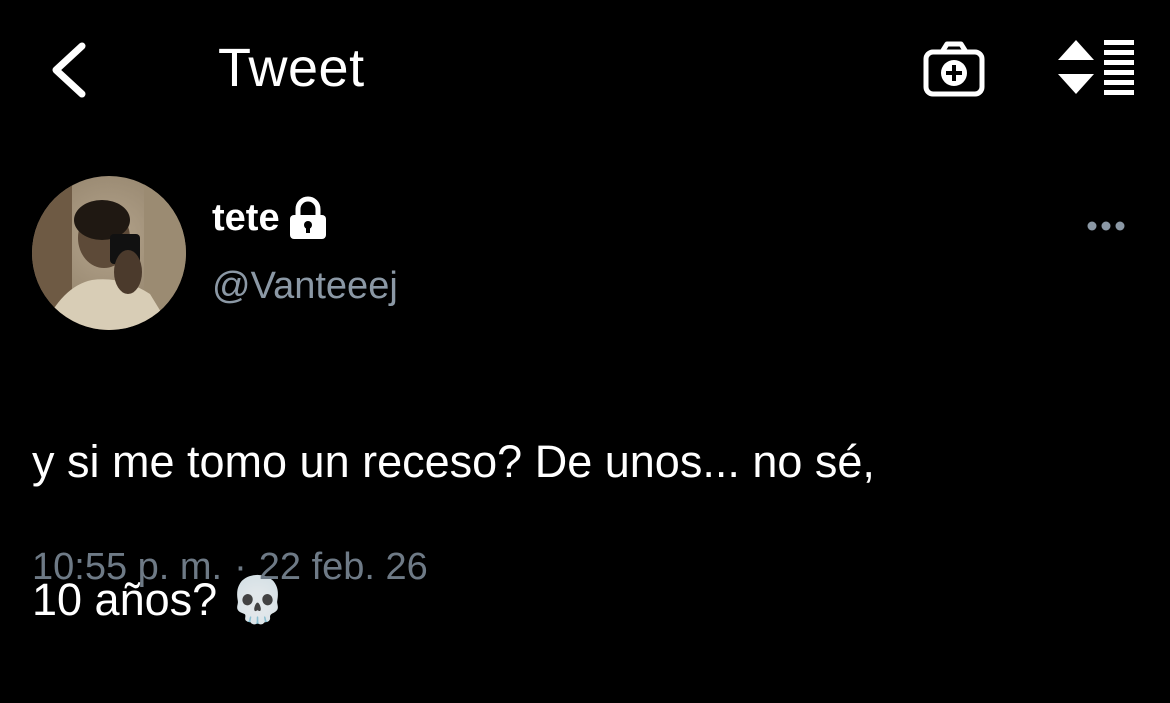 Image resolution: width=1170 pixels, height=703 pixels. I want to click on sort-button, so click(1098, 67).